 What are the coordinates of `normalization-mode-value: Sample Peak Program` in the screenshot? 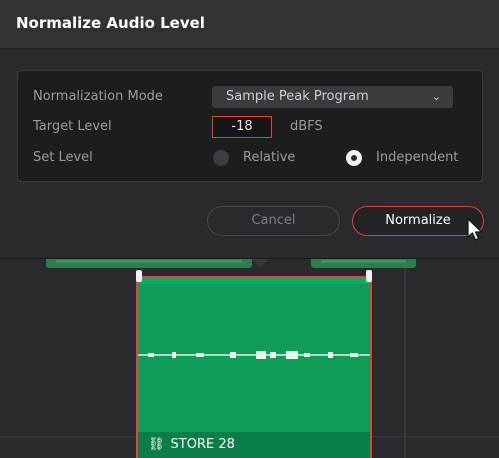 It's located at (297, 96).